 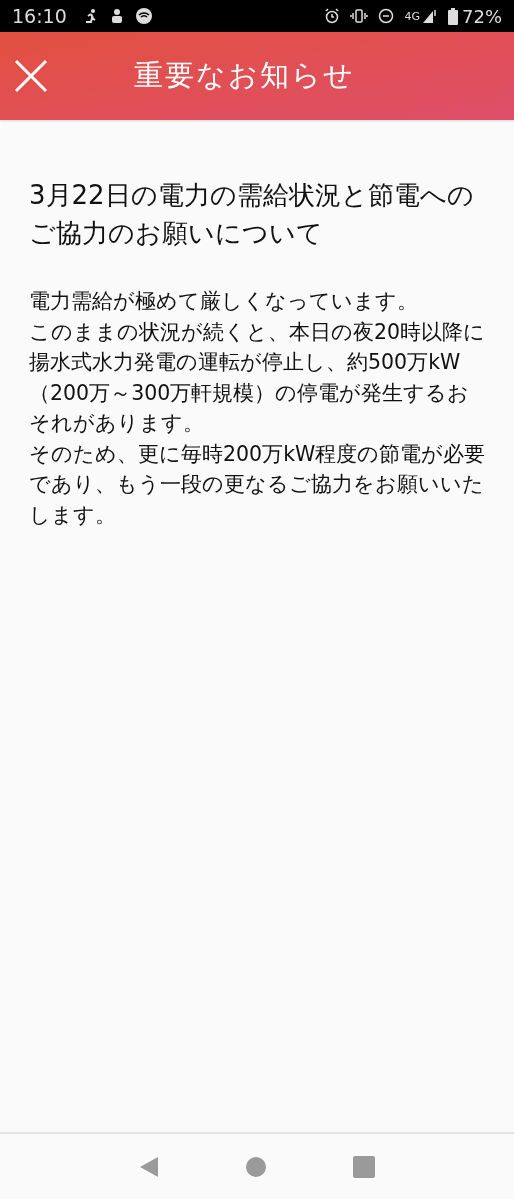 I want to click on battery-icon, so click(x=453, y=16).